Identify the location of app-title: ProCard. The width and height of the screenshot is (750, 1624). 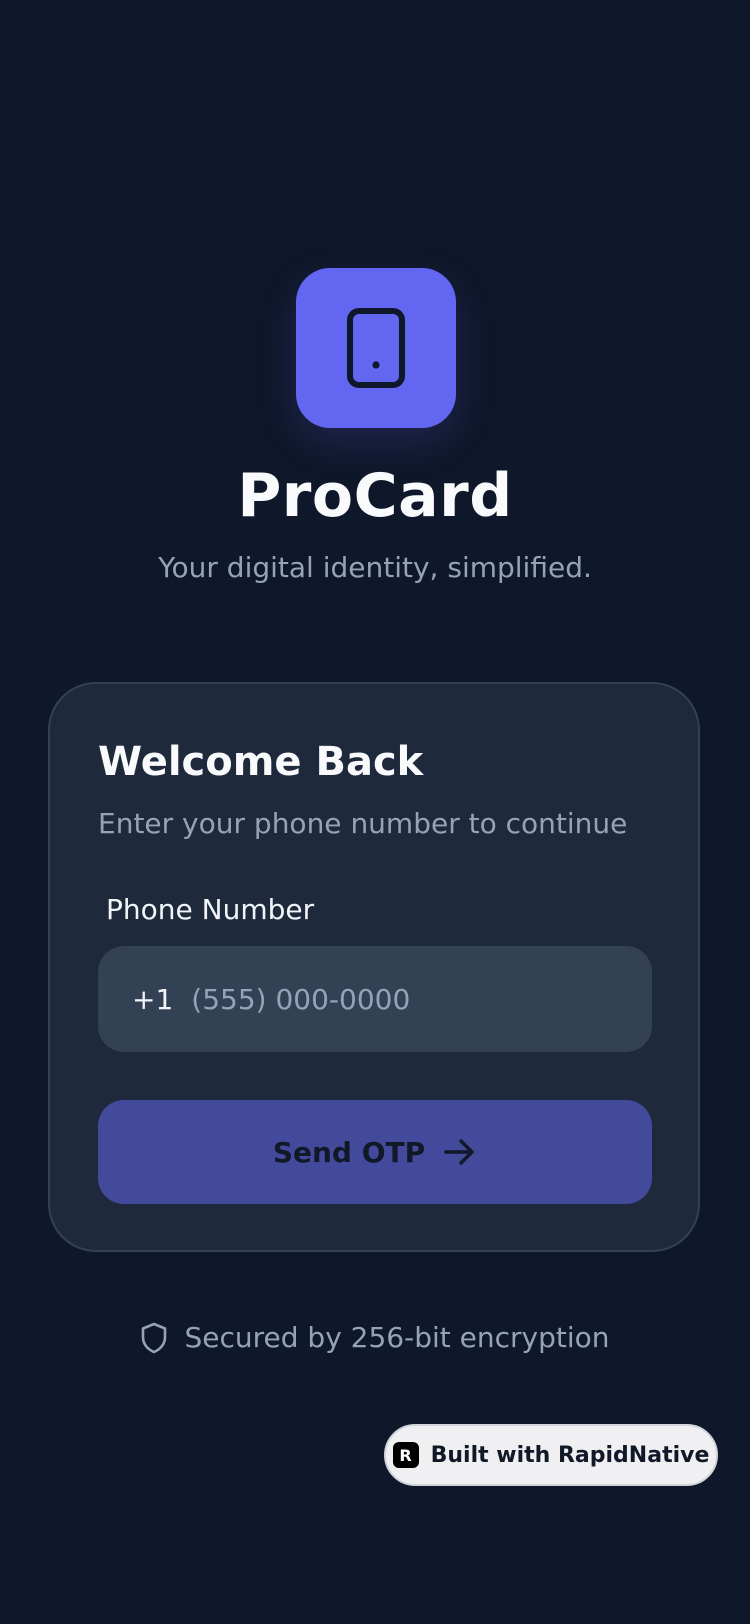
(375, 496).